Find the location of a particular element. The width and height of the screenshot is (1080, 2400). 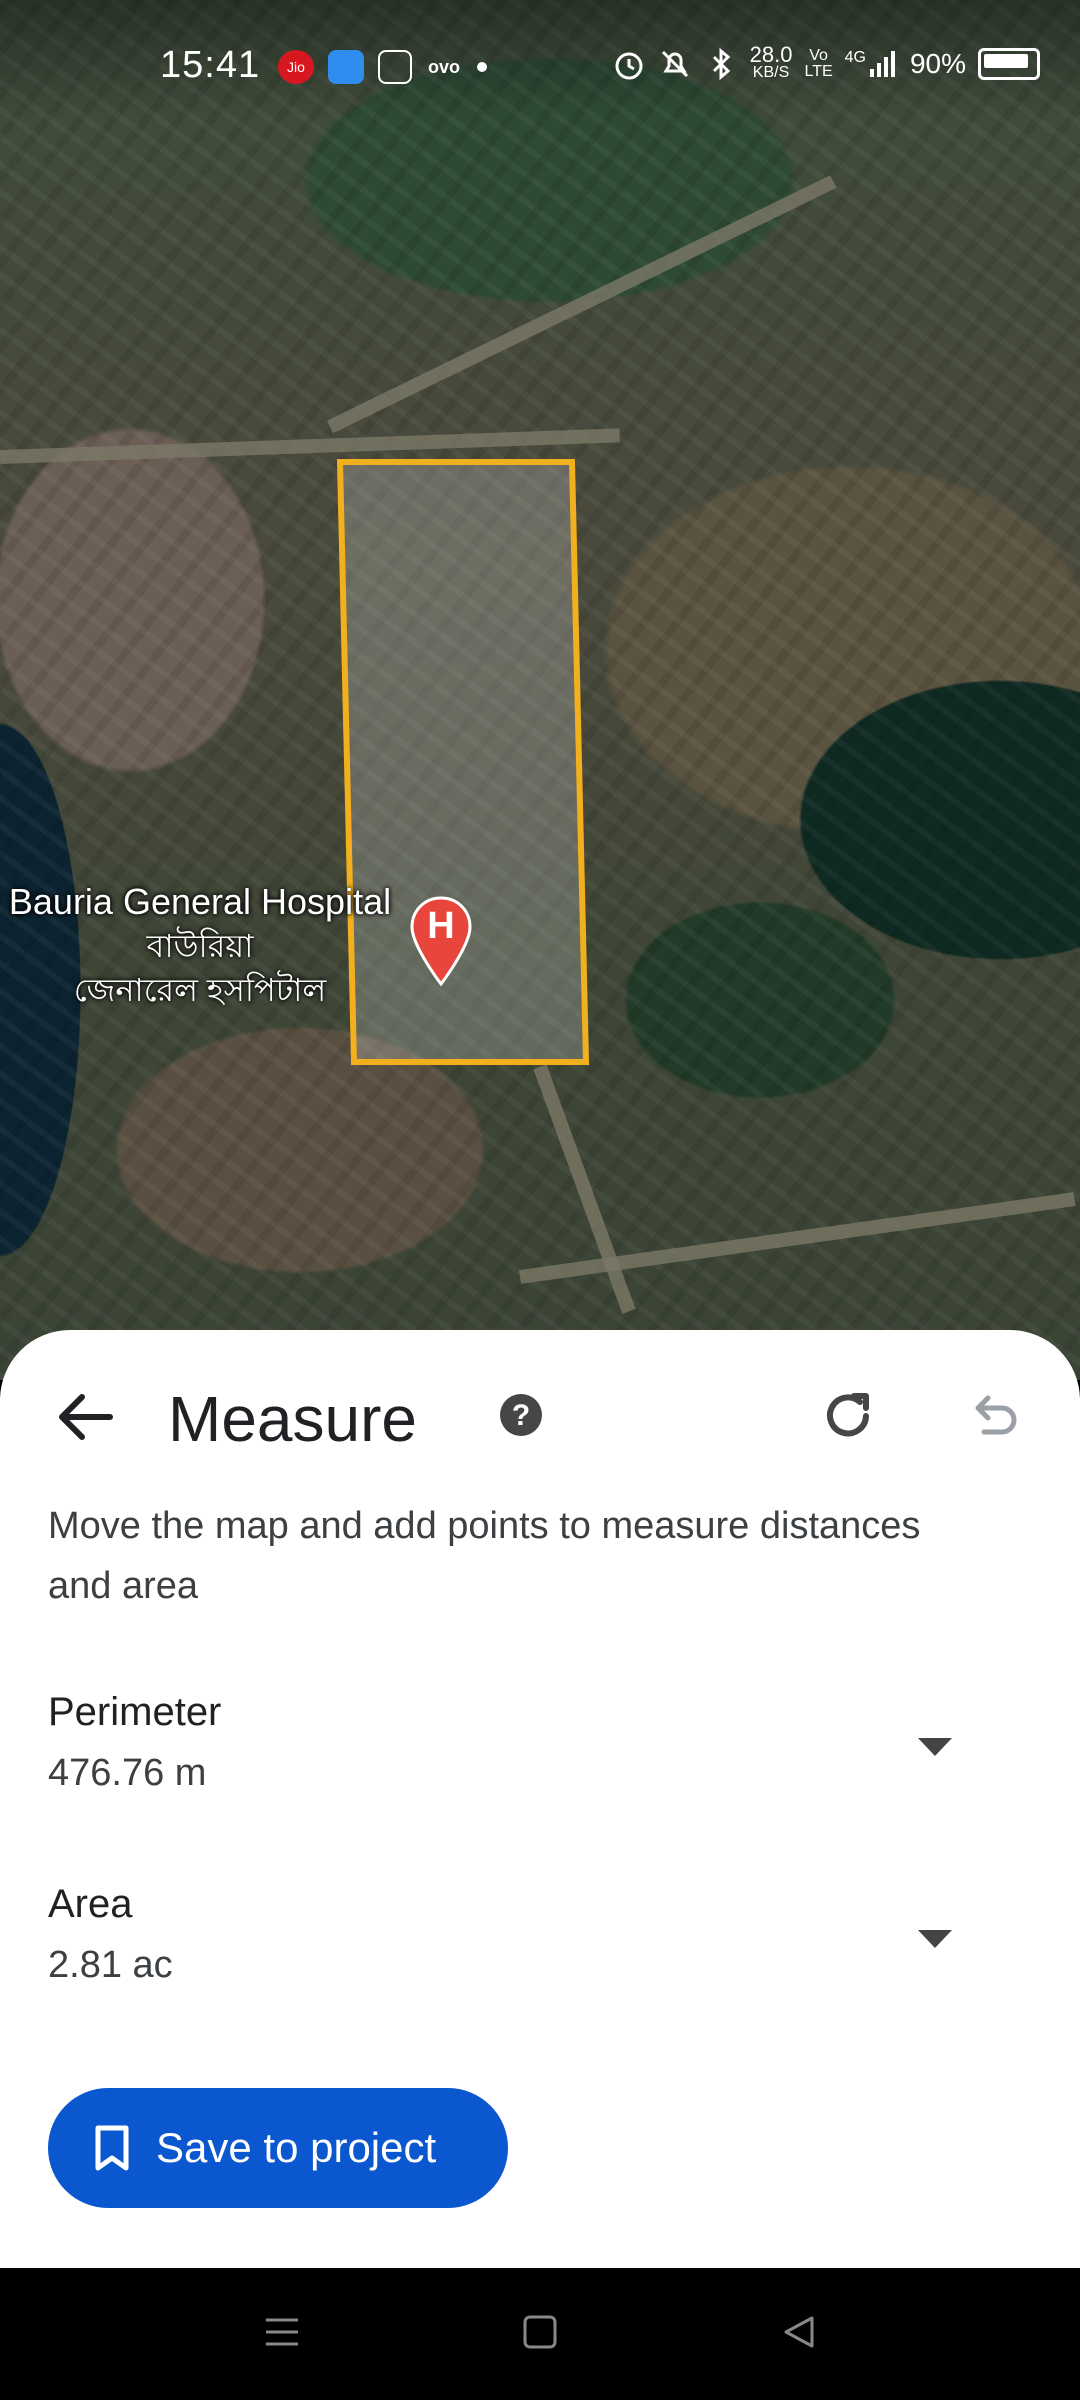

volte-bottom: LTE is located at coordinates (818, 71).